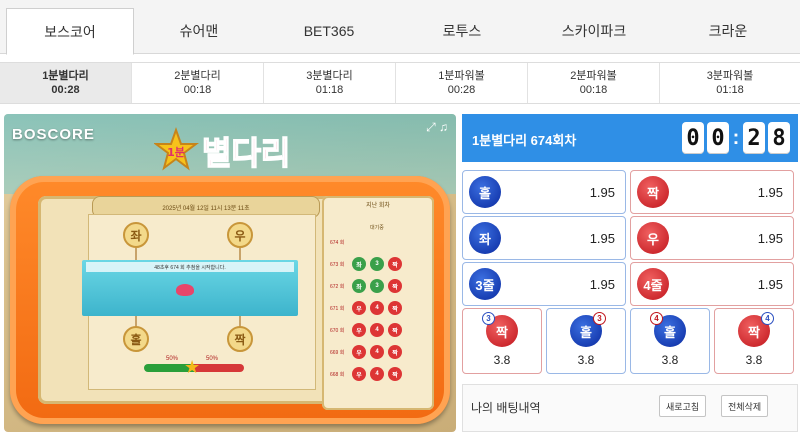 The width and height of the screenshot is (800, 432). Describe the element at coordinates (586, 341) in the screenshot. I see `bet-combo-3-odd: 3 홀 3.8` at that location.